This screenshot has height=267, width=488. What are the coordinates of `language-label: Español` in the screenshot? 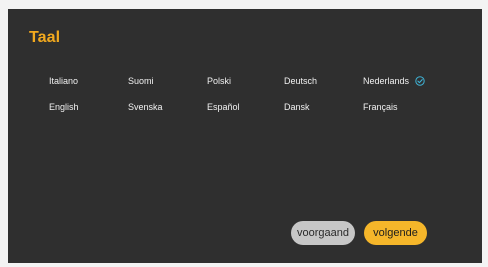 It's located at (223, 107).